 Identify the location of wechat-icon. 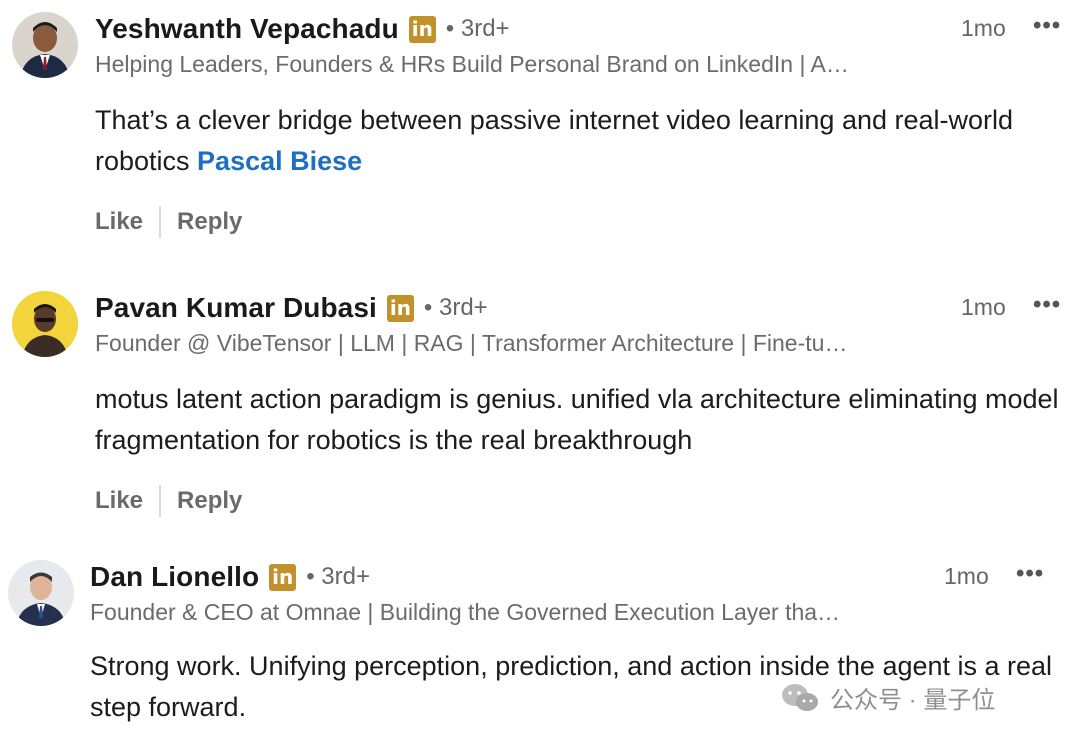
(800, 697).